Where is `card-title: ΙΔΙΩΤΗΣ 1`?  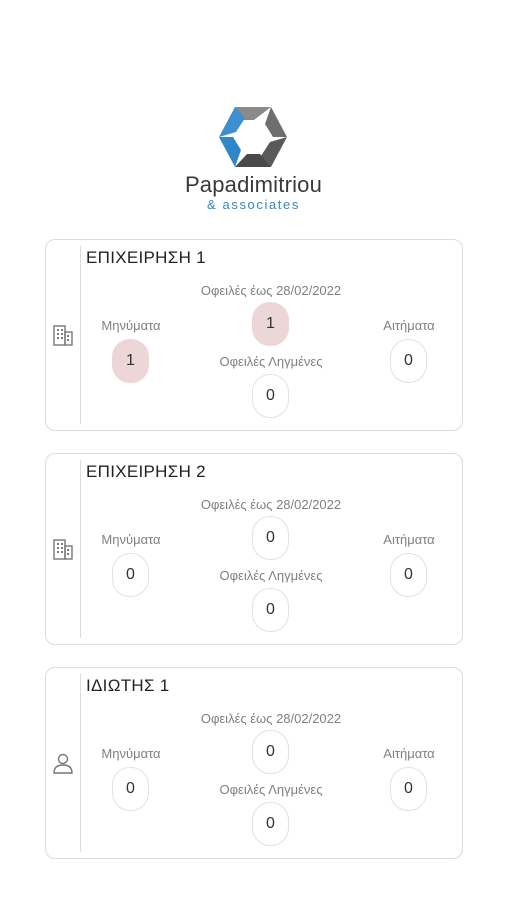 card-title: ΙΔΙΩΤΗΣ 1 is located at coordinates (128, 685).